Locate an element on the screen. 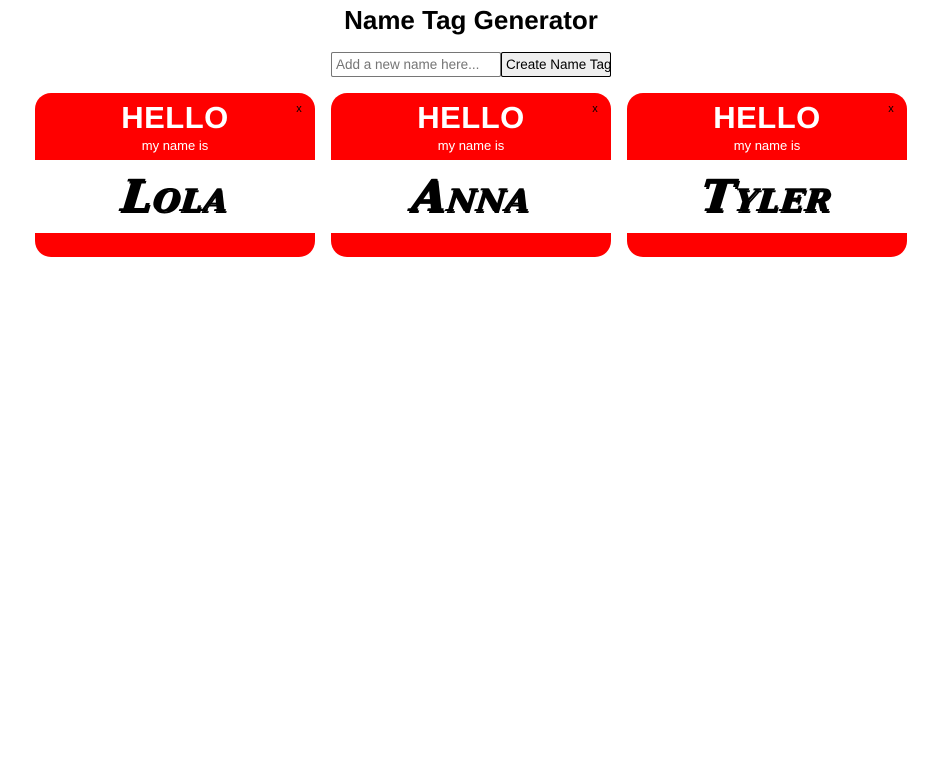  create-name-tag-button: Create Name Tag is located at coordinates (556, 64).